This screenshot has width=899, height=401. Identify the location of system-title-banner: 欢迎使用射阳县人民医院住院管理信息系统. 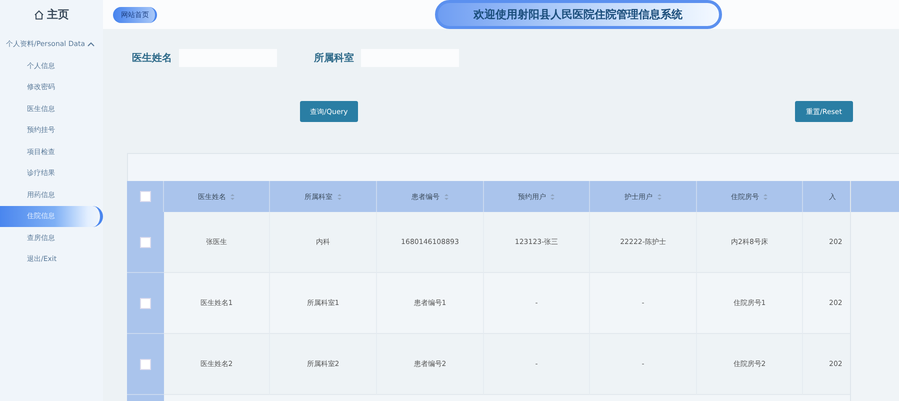
(578, 14).